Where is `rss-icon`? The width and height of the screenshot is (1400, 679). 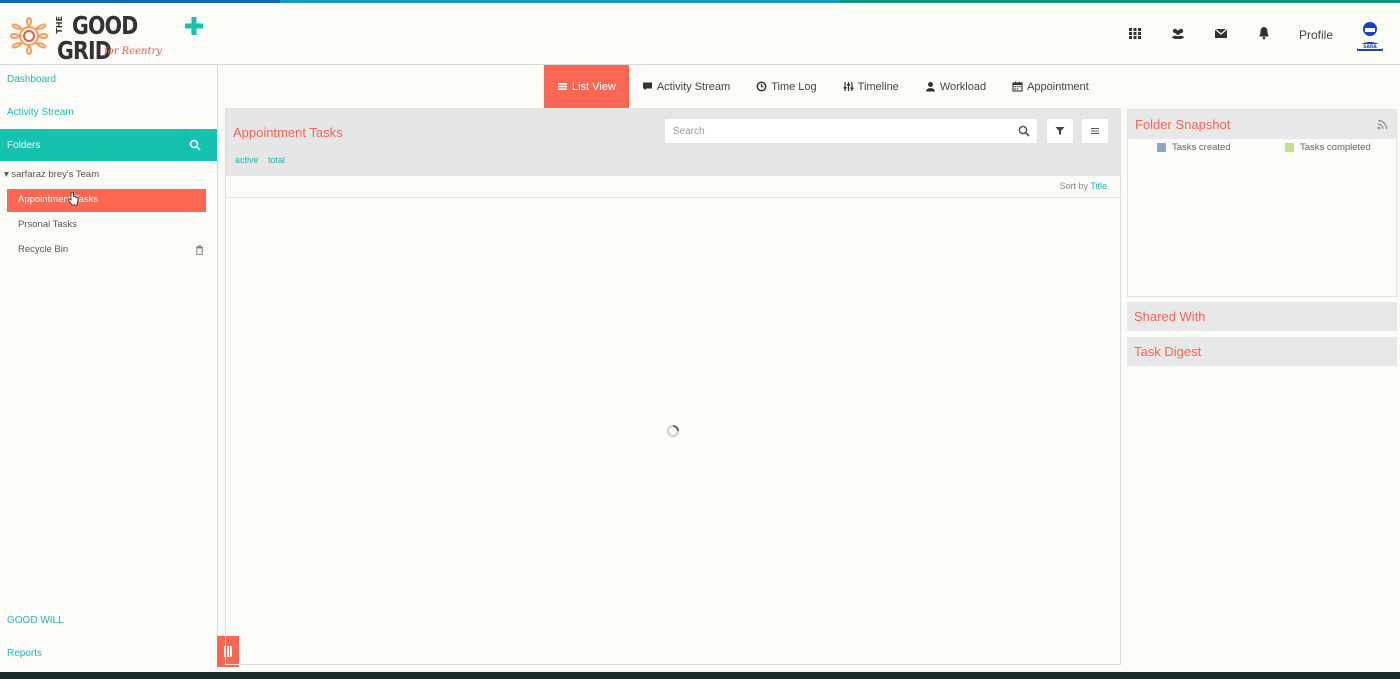
rss-icon is located at coordinates (1382, 124).